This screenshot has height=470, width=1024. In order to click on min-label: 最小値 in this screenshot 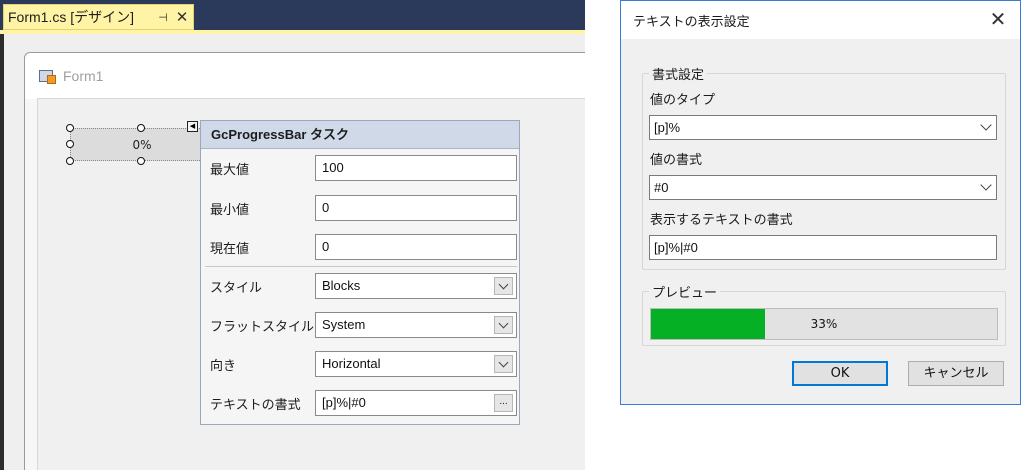, I will do `click(230, 210)`.